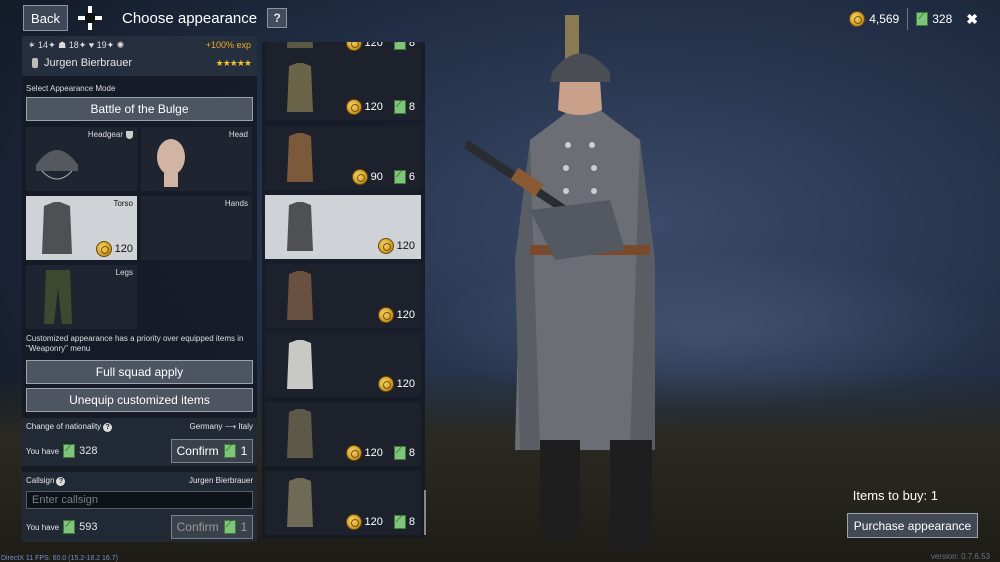 The width and height of the screenshot is (1000, 562). What do you see at coordinates (912, 525) in the screenshot?
I see `purchase-appearance-button: Purchase appearance` at bounding box center [912, 525].